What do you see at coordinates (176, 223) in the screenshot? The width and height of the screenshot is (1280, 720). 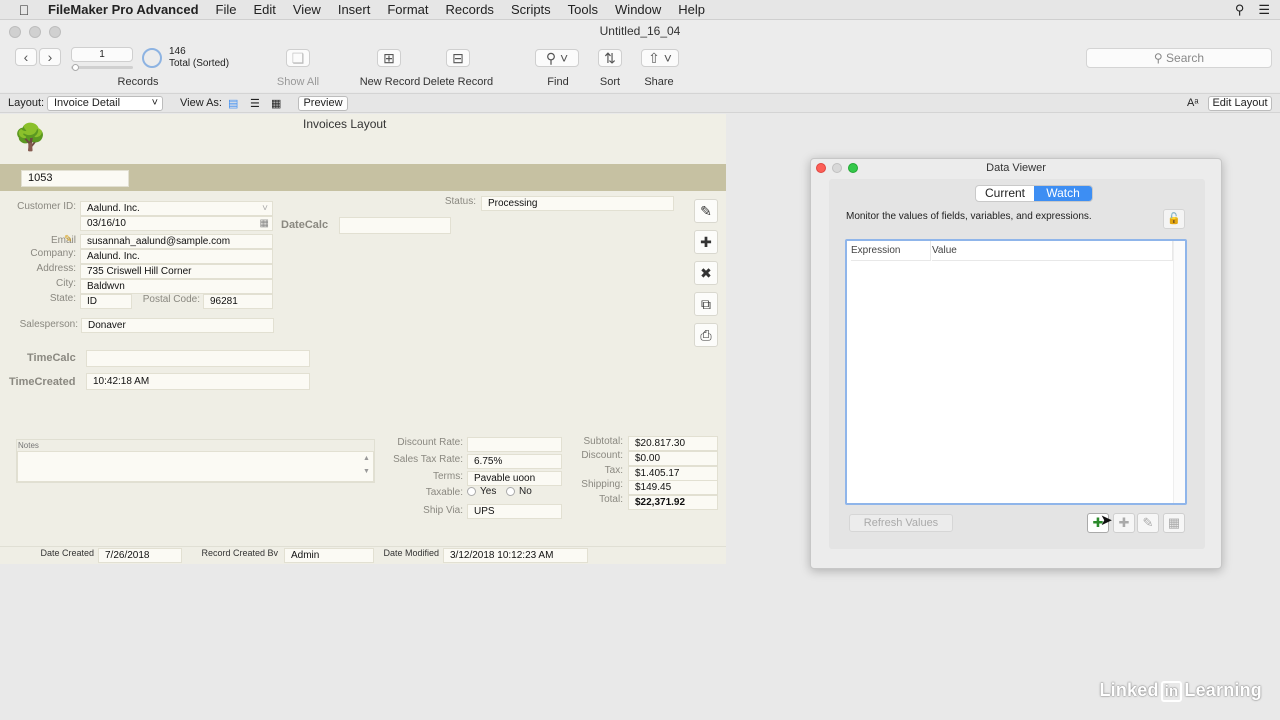 I see `date-field: 03/16/10 ▦` at bounding box center [176, 223].